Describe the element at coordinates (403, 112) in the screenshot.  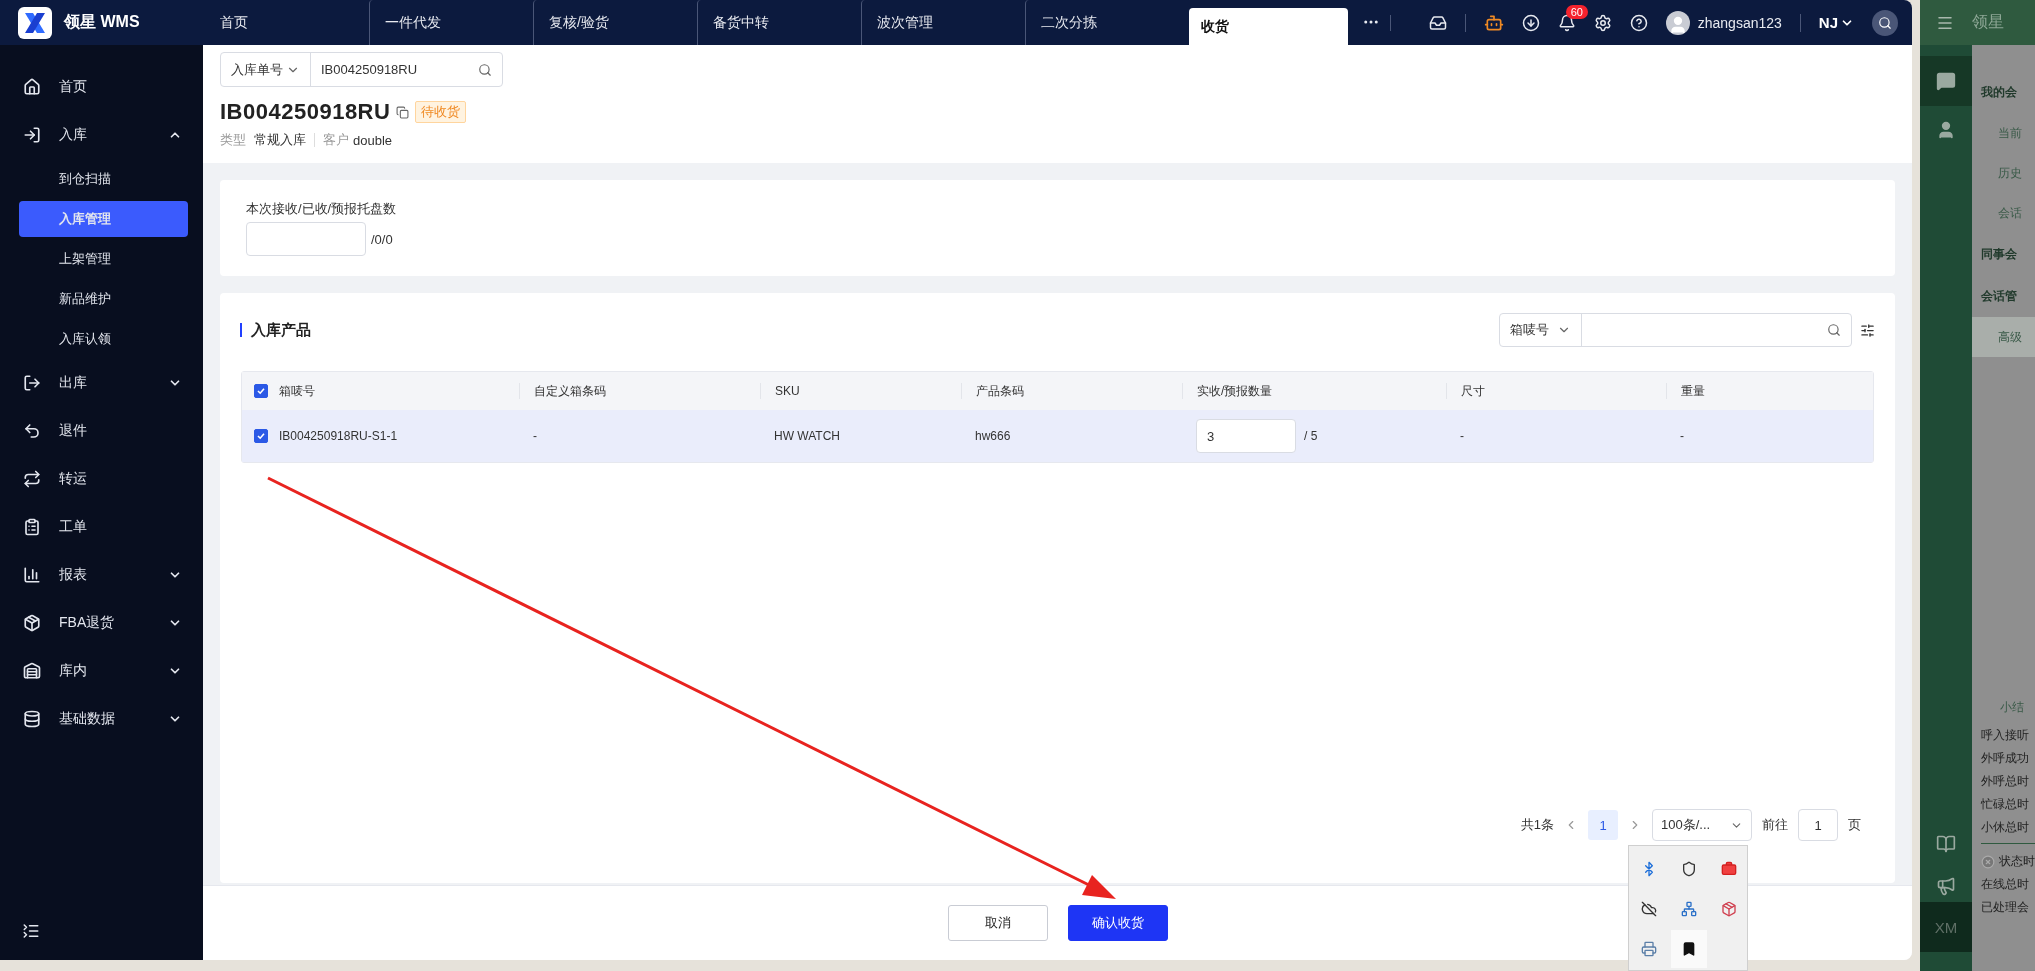
I see `copy-icon` at that location.